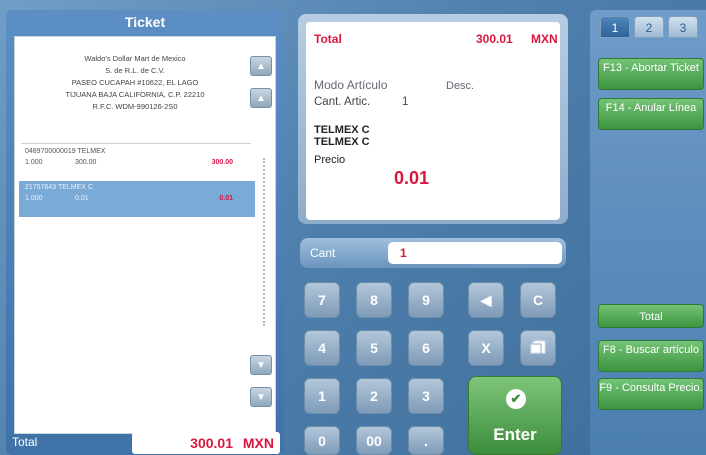 This screenshot has width=706, height=455. What do you see at coordinates (86, 162) in the screenshot?
I see `item-unit-price: 300.00` at bounding box center [86, 162].